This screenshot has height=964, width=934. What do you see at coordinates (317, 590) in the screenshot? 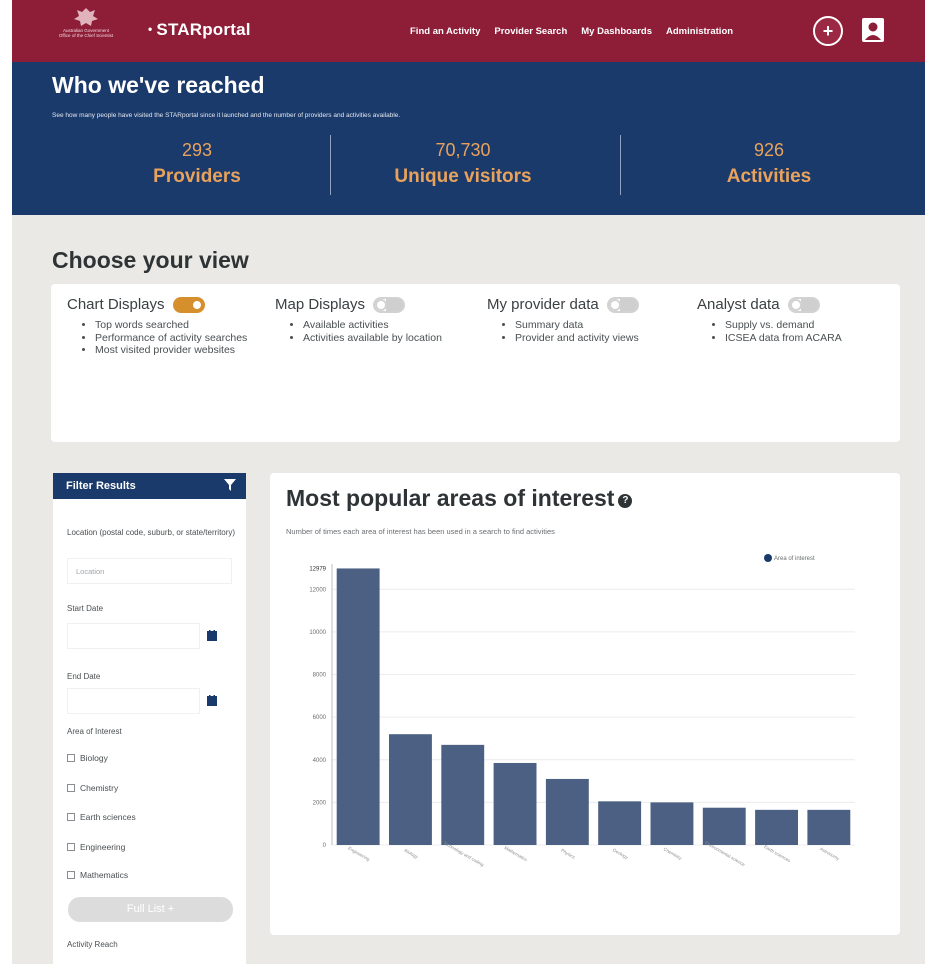
I see `y-tick-label: 12000` at bounding box center [317, 590].